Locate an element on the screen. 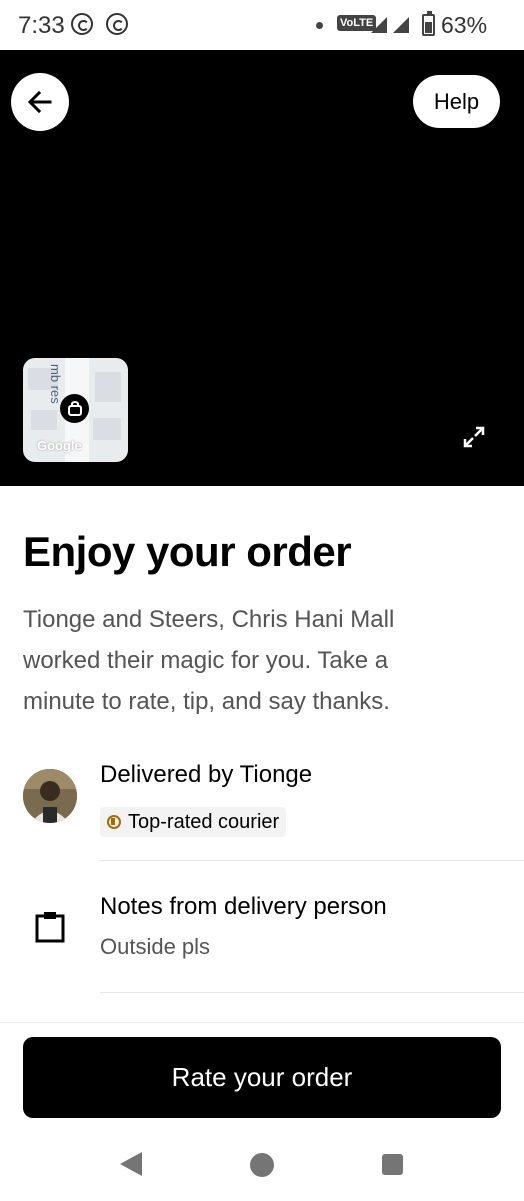  expand-icon is located at coordinates (474, 437).